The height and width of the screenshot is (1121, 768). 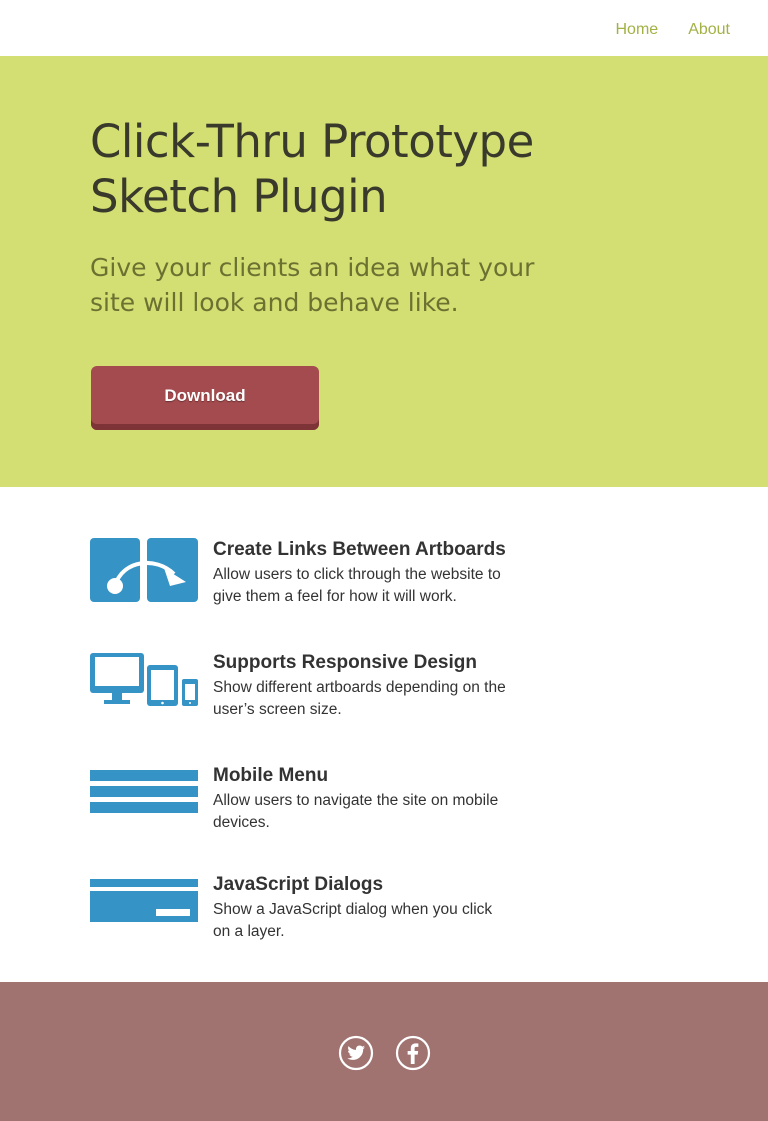 What do you see at coordinates (356, 1053) in the screenshot?
I see `twitter-icon` at bounding box center [356, 1053].